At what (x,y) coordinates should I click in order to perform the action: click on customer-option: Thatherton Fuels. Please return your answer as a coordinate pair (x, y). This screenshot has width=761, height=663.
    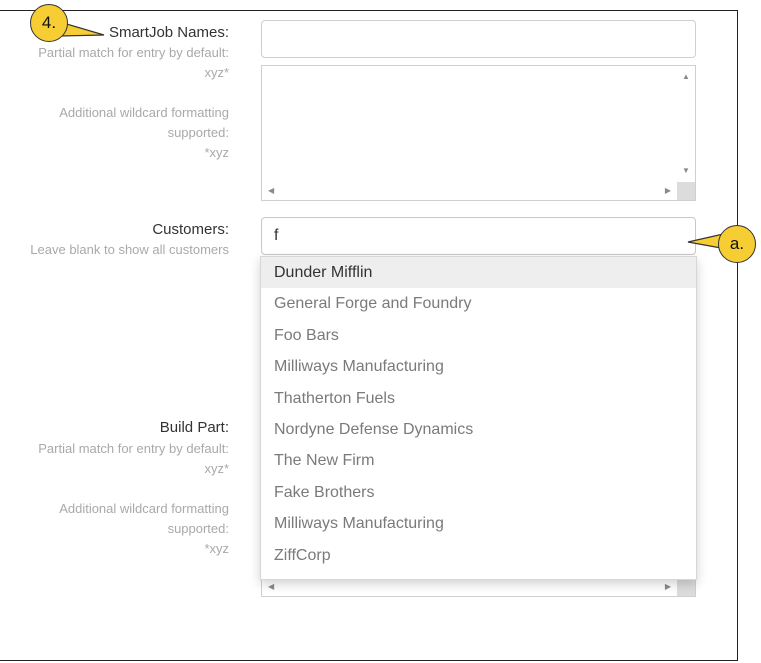
    Looking at the image, I should click on (478, 398).